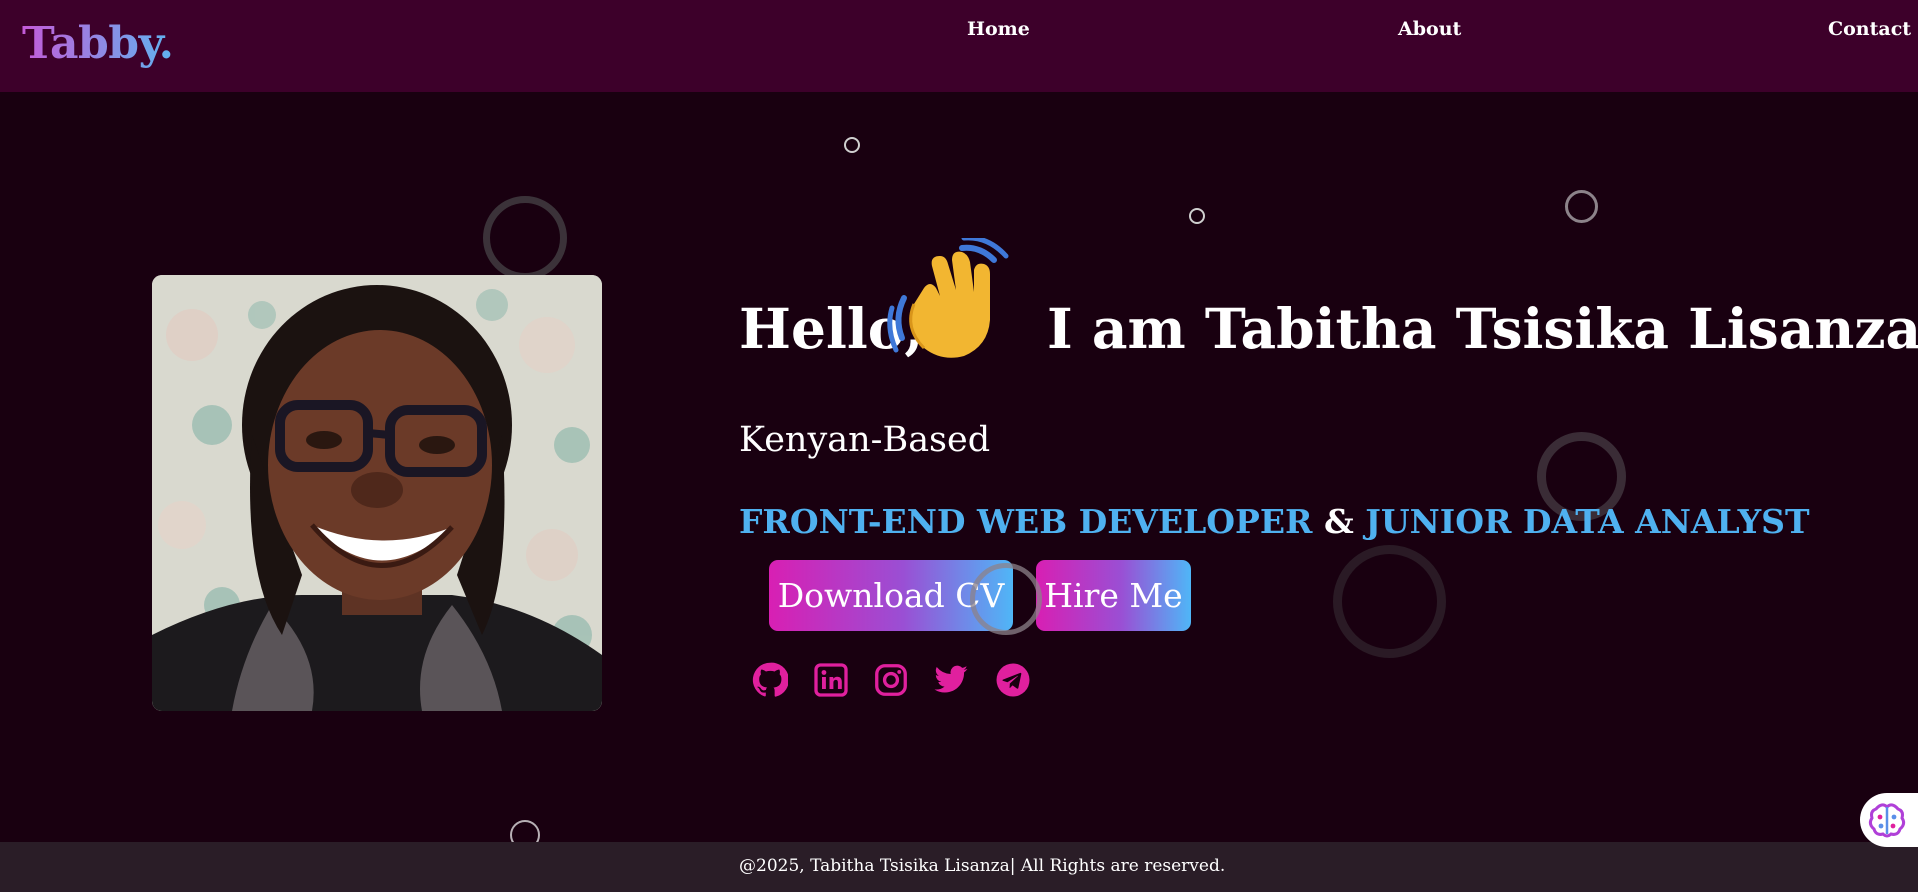 The height and width of the screenshot is (892, 1918). I want to click on linkedin-icon, so click(831, 680).